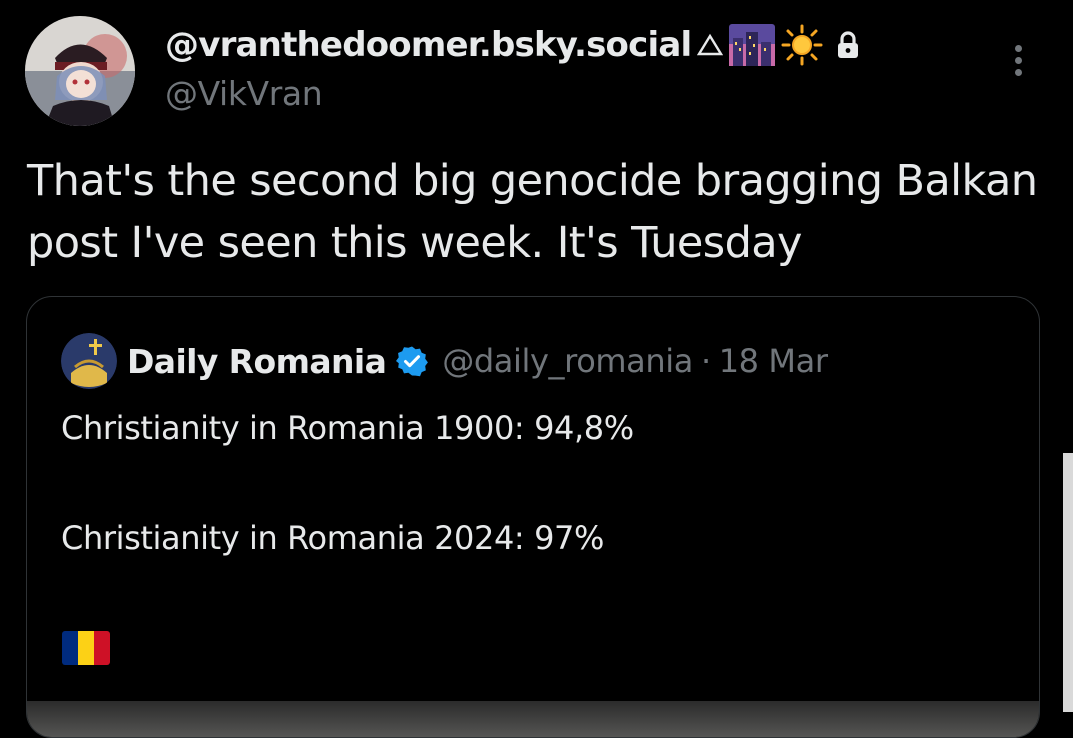 This screenshot has height=738, width=1073. I want to click on quoted-media-preview, so click(533, 719).